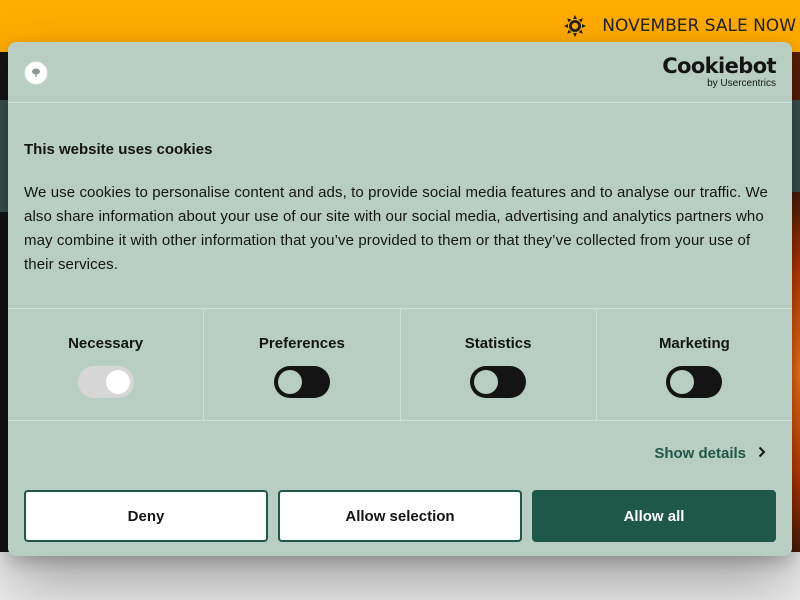 The width and height of the screenshot is (800, 600). Describe the element at coordinates (302, 364) in the screenshot. I see `category-preferences: Preferences` at that location.